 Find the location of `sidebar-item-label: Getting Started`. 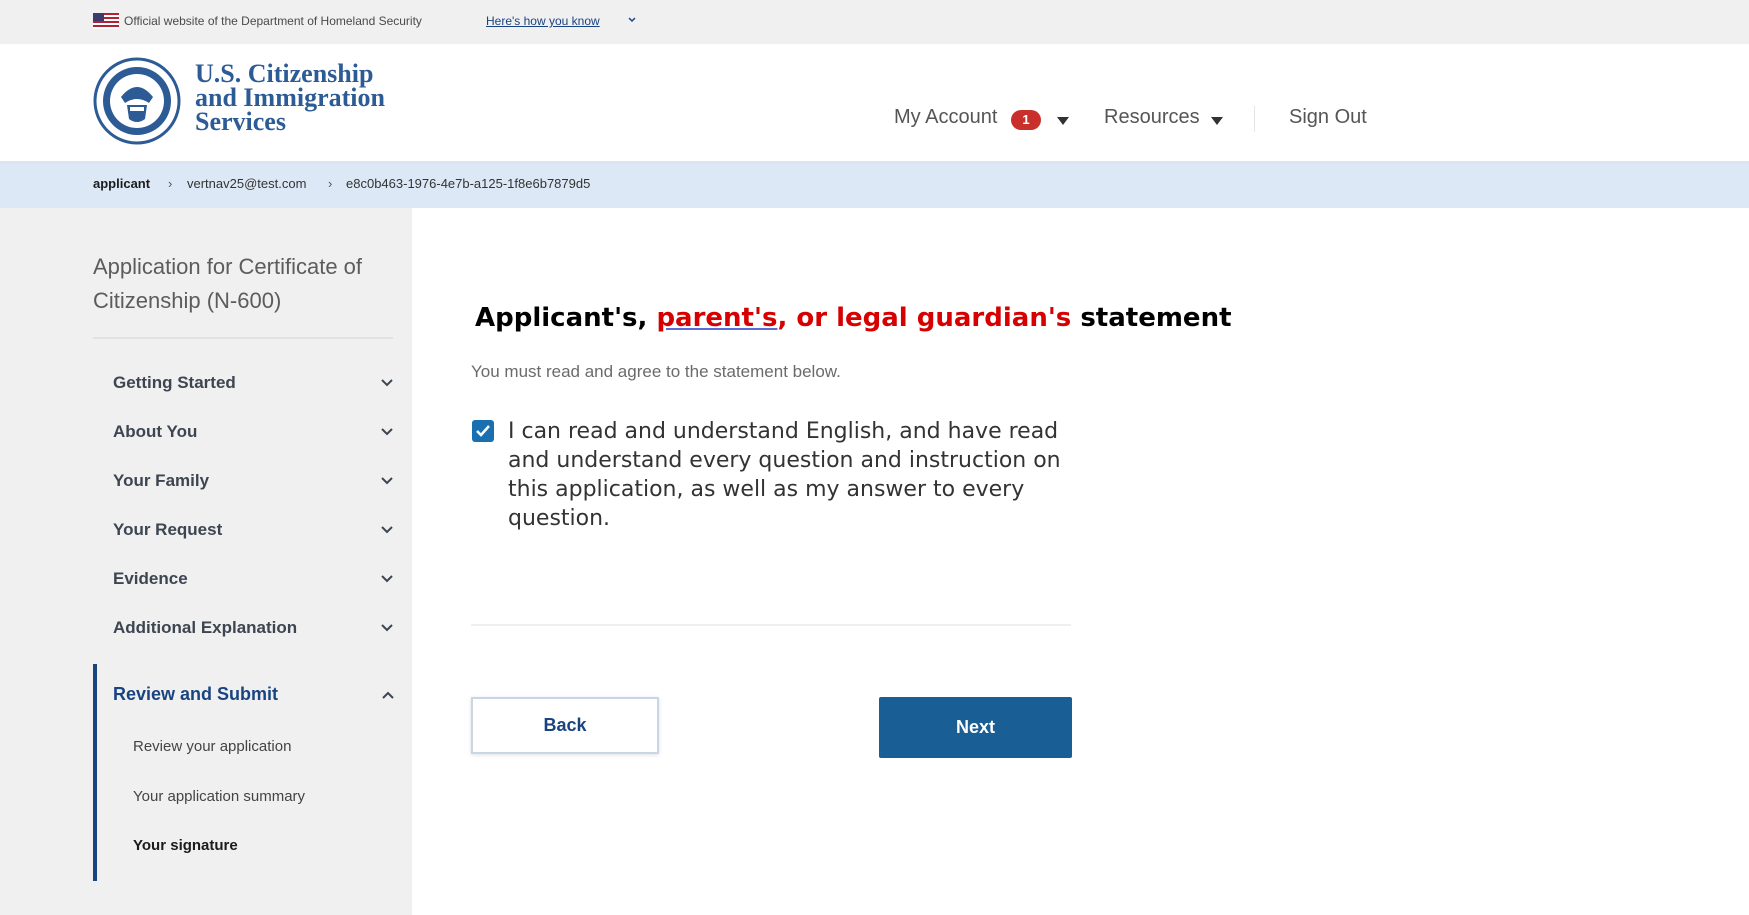

sidebar-item-label: Getting Started is located at coordinates (174, 382).